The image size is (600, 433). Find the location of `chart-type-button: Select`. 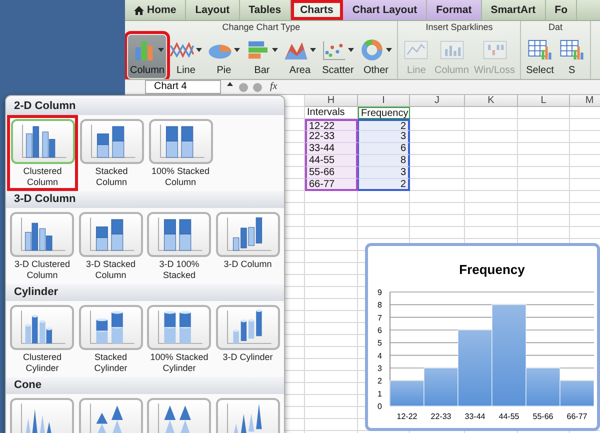

chart-type-button: Select is located at coordinates (540, 56).